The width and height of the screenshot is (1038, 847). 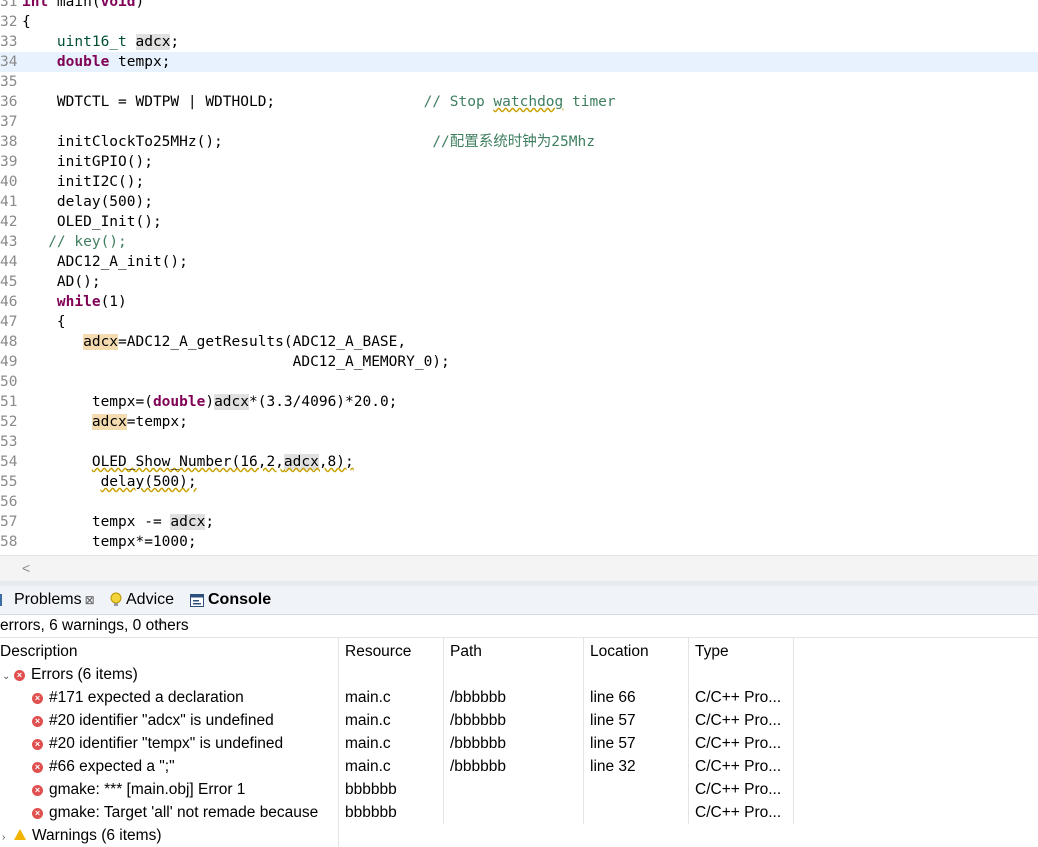 What do you see at coordinates (519, 182) in the screenshot?
I see `code-line: 40 initI2C();` at bounding box center [519, 182].